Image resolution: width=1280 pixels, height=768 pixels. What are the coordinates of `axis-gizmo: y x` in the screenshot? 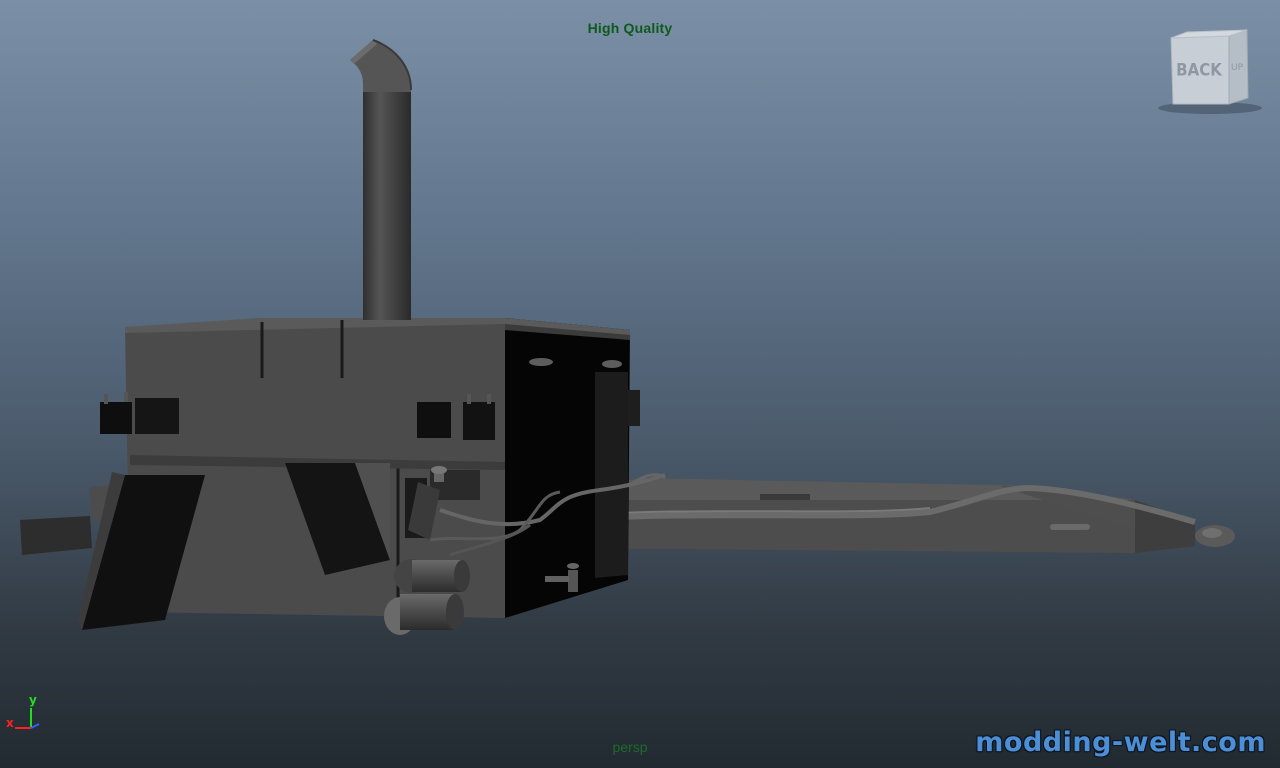 It's located at (26, 714).